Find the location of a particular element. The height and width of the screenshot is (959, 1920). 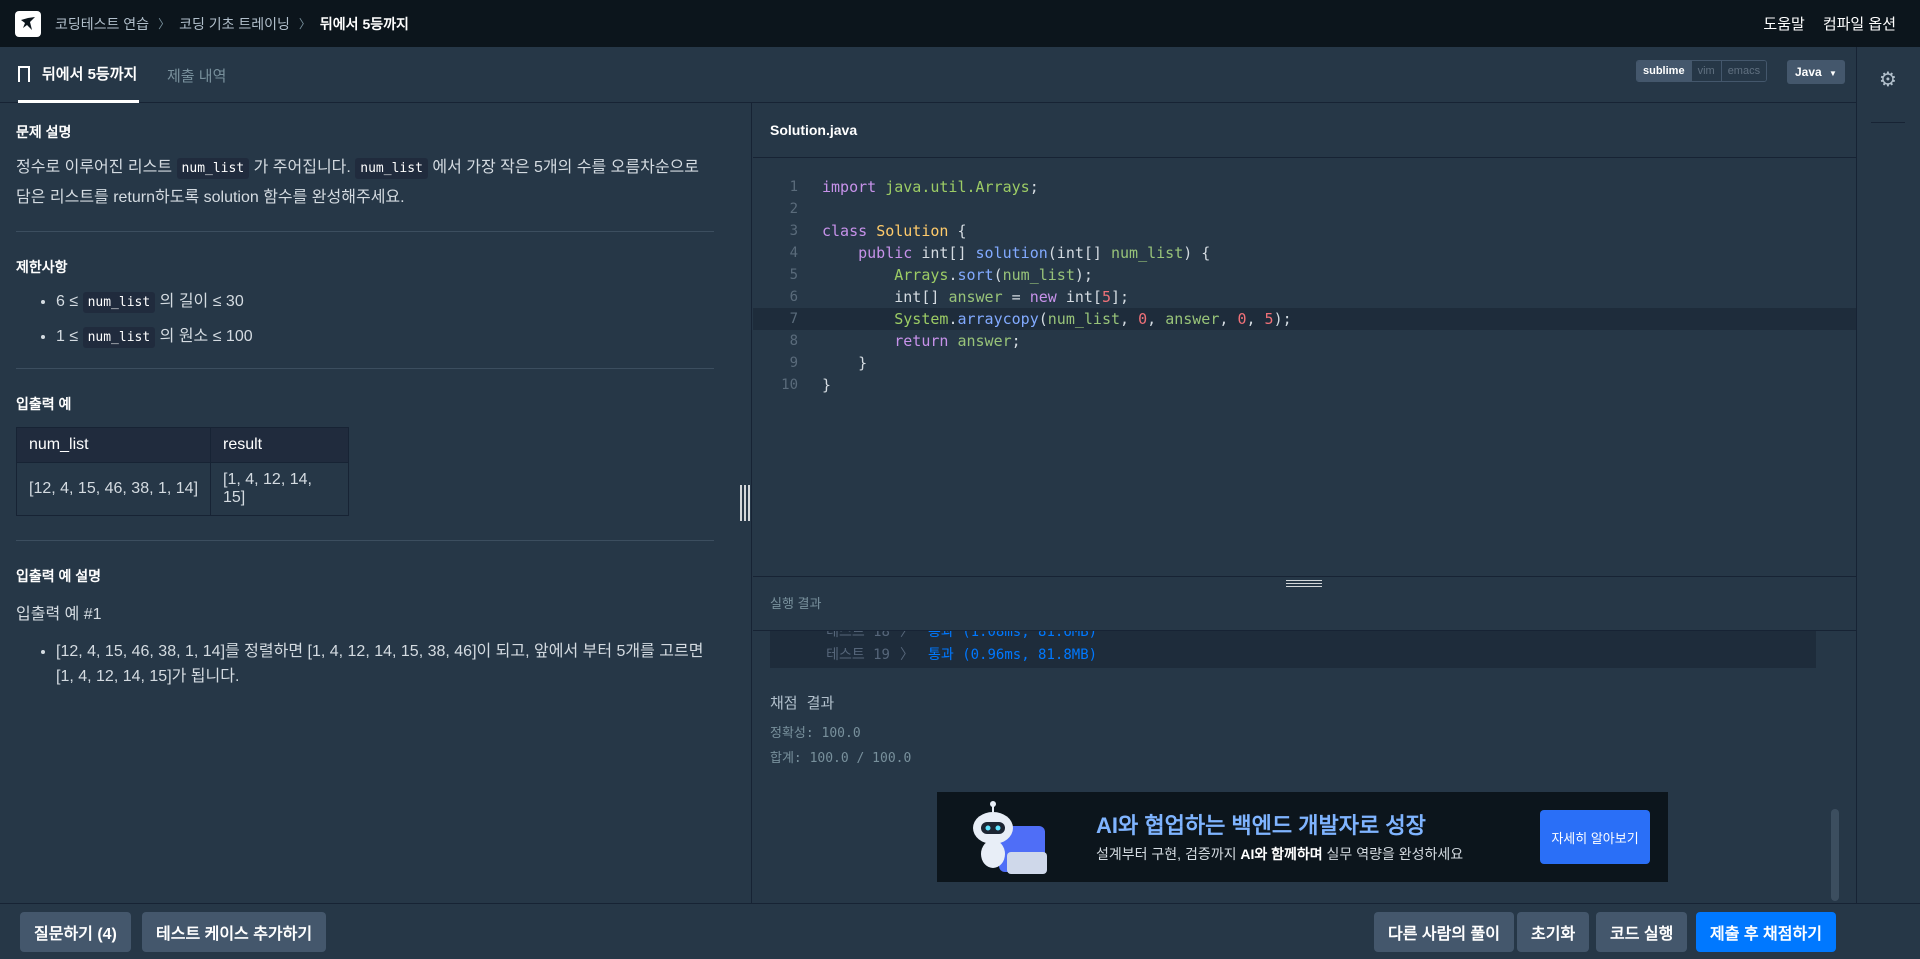

code-text: public int[] solution(int[] num_list) { is located at coordinates (1034, 253).